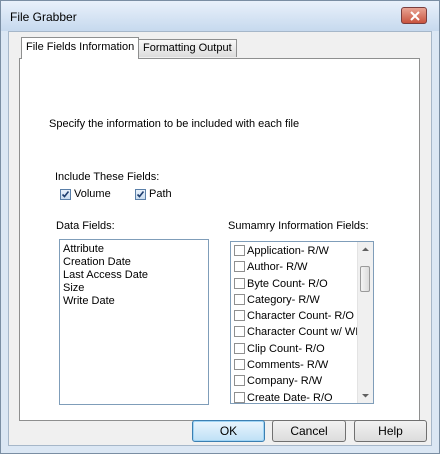 The width and height of the screenshot is (440, 454). Describe the element at coordinates (288, 365) in the screenshot. I see `summary-field-label: Comments- R/W` at that location.